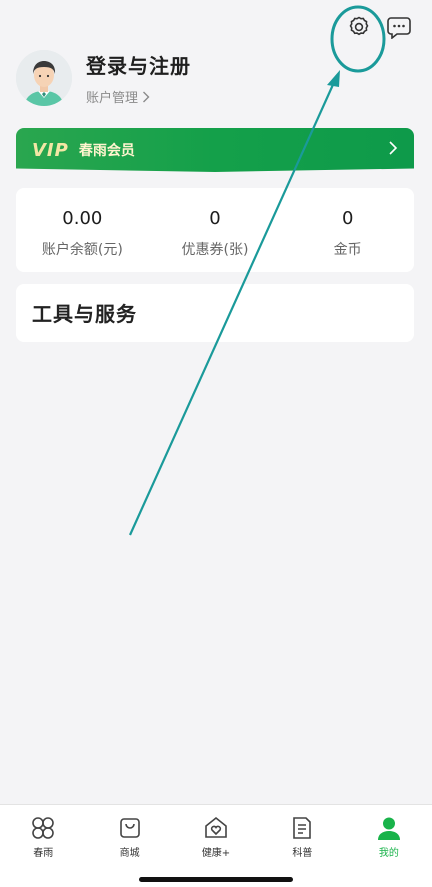  What do you see at coordinates (43, 853) in the screenshot?
I see `tab-label: 春雨` at bounding box center [43, 853].